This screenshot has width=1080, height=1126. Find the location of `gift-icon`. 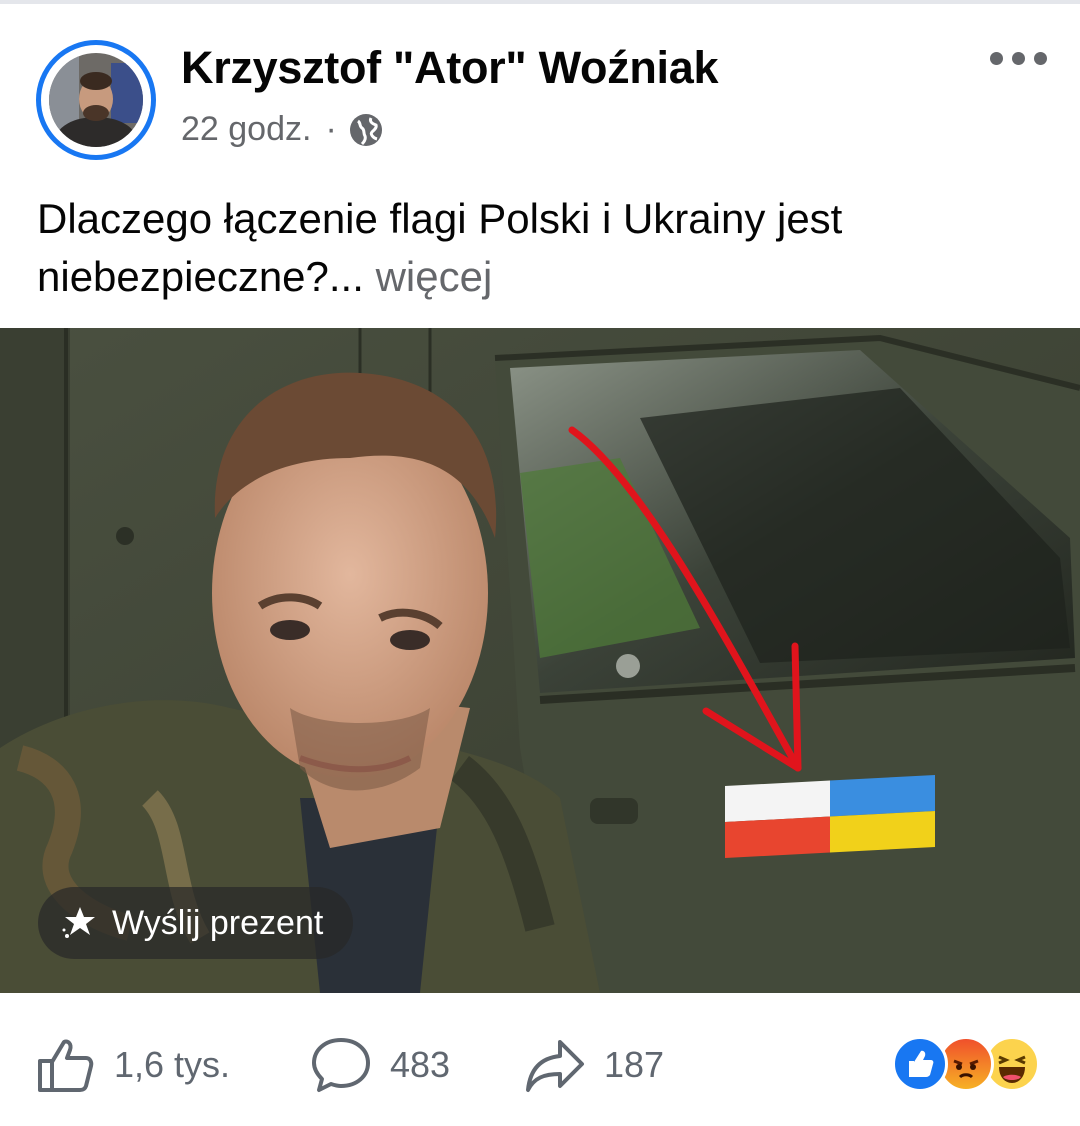

gift-icon is located at coordinates (78, 922).